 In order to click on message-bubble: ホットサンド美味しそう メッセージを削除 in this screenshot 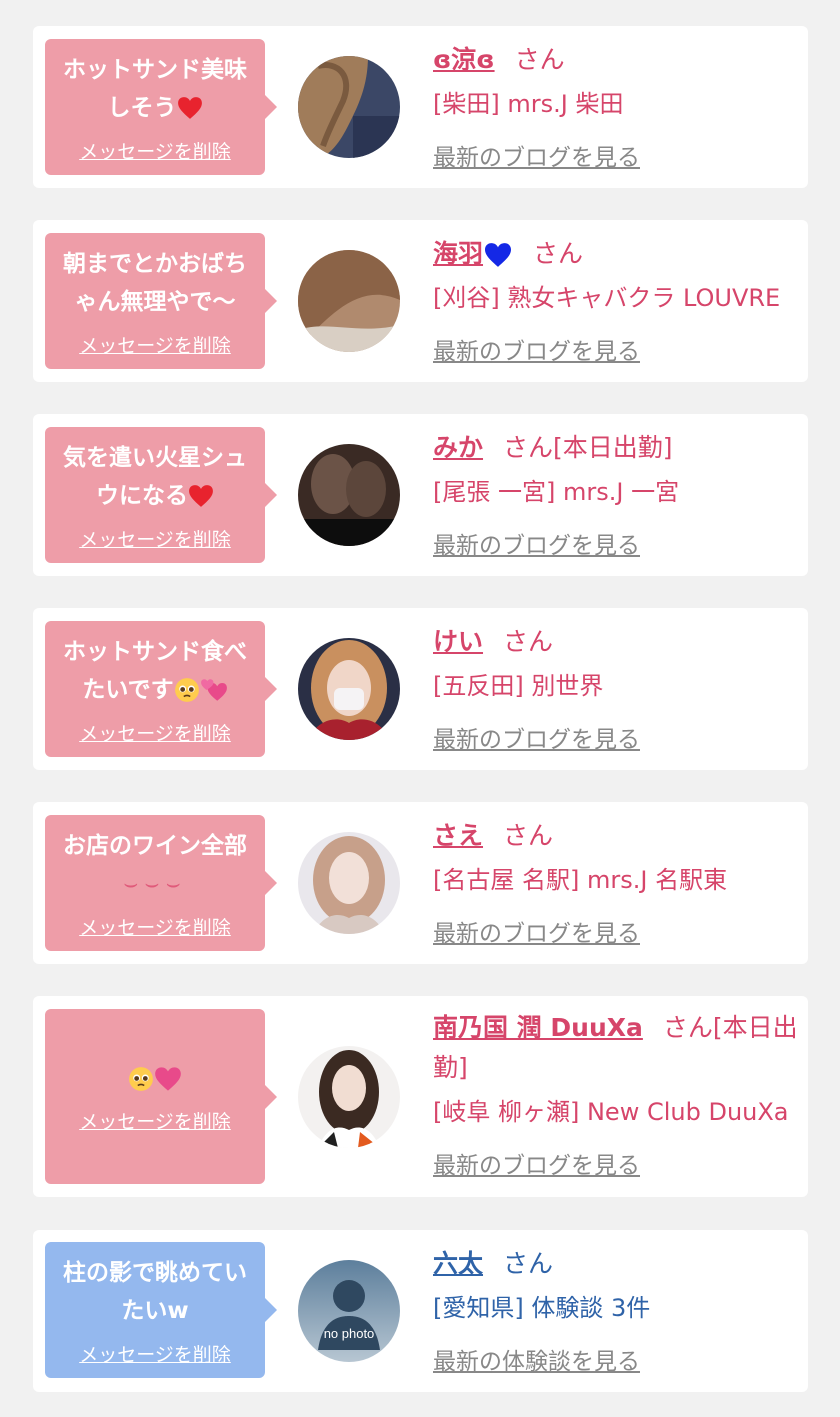, I will do `click(161, 107)`.